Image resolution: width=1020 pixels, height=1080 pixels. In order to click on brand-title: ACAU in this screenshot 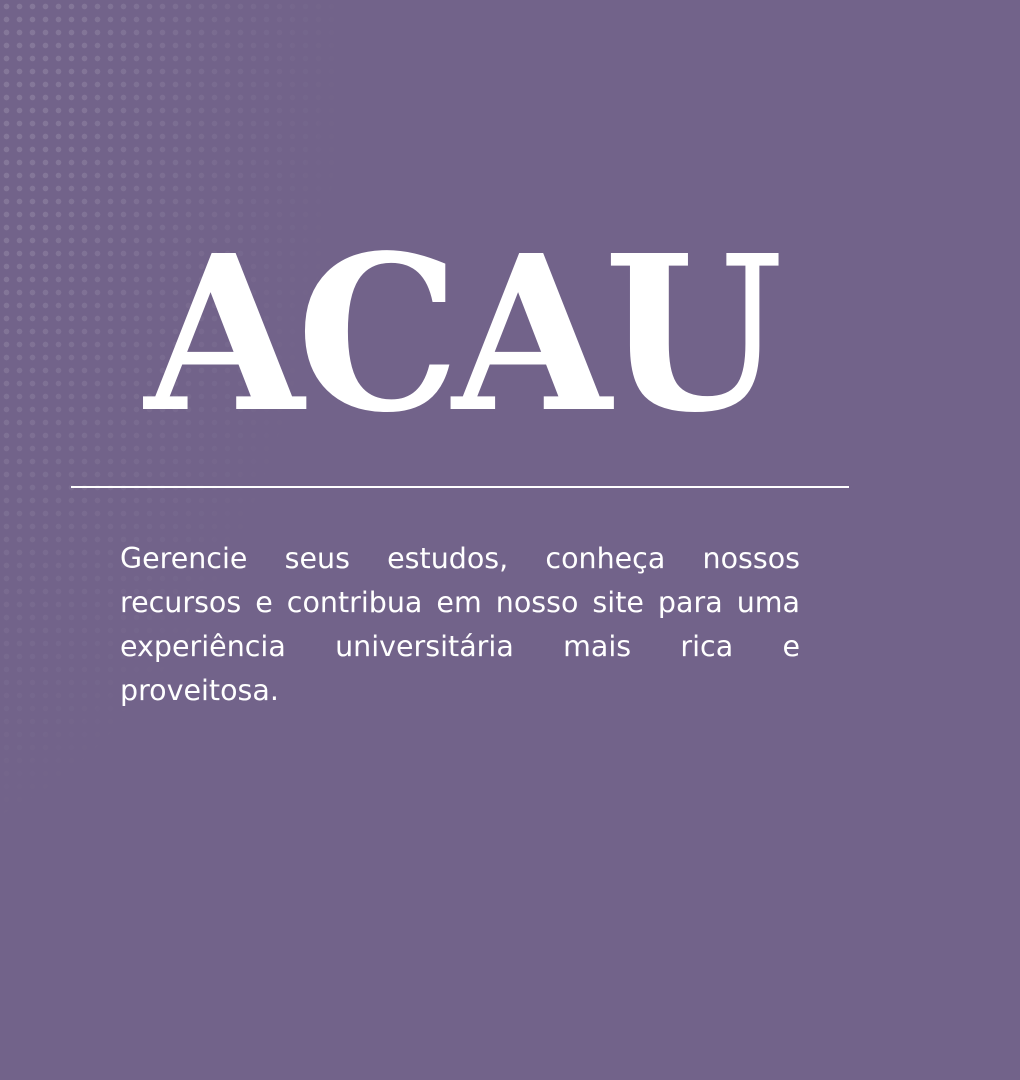, I will do `click(463, 334)`.